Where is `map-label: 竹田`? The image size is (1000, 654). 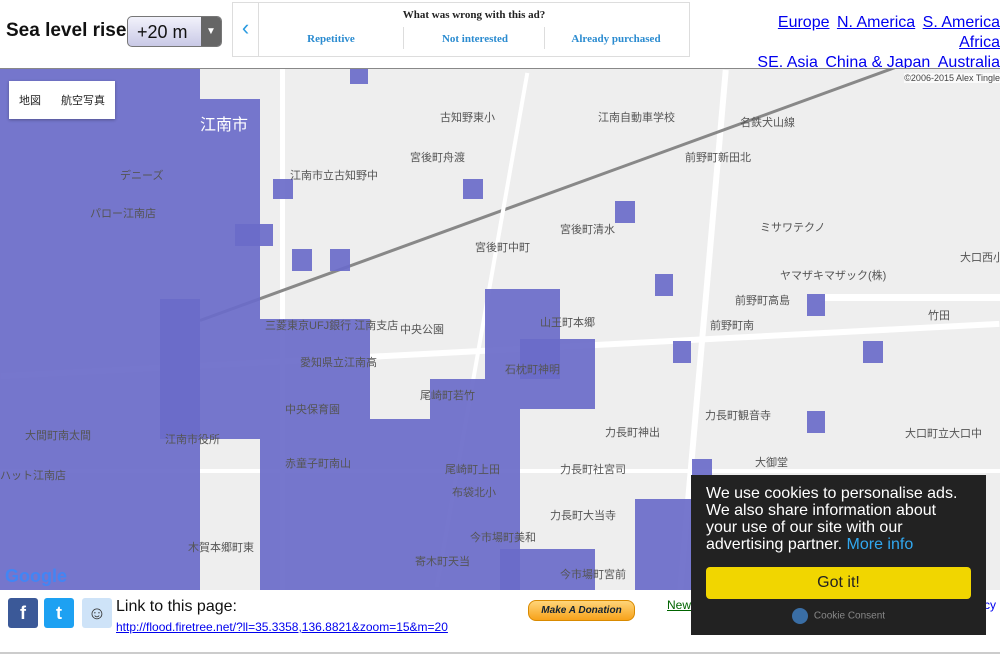 map-label: 竹田 is located at coordinates (939, 316).